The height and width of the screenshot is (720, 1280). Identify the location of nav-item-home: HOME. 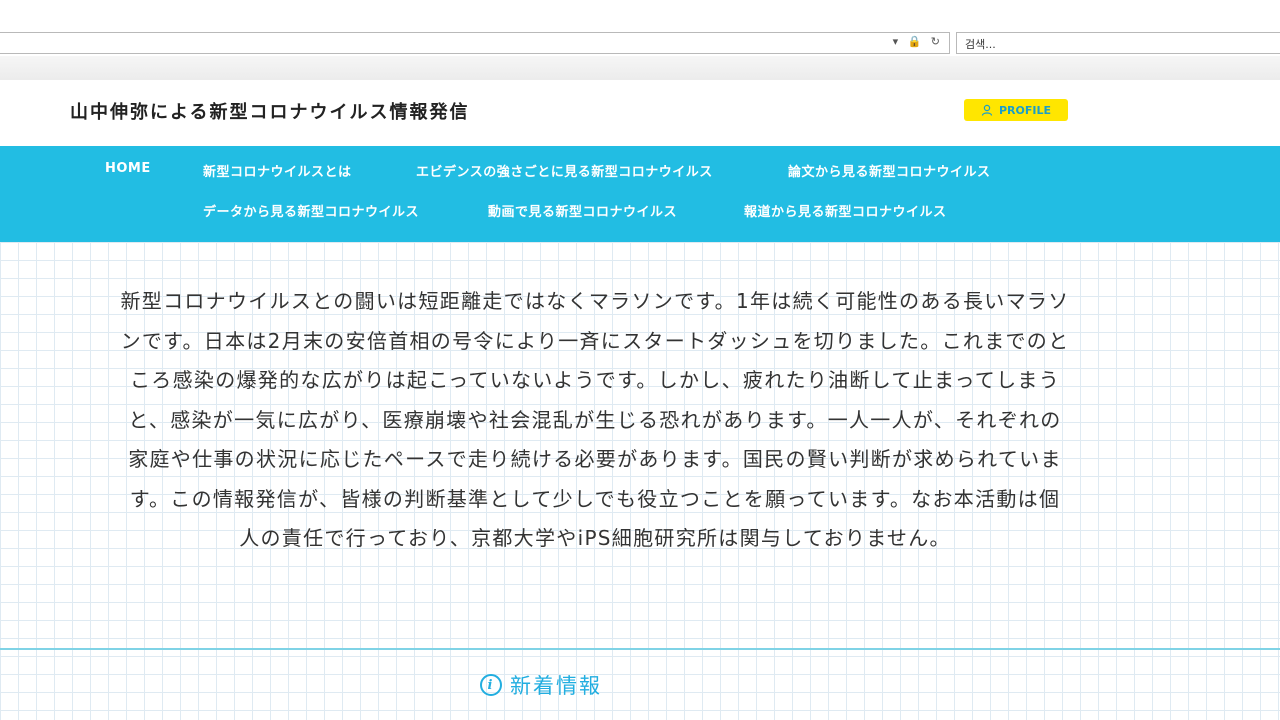
(128, 168).